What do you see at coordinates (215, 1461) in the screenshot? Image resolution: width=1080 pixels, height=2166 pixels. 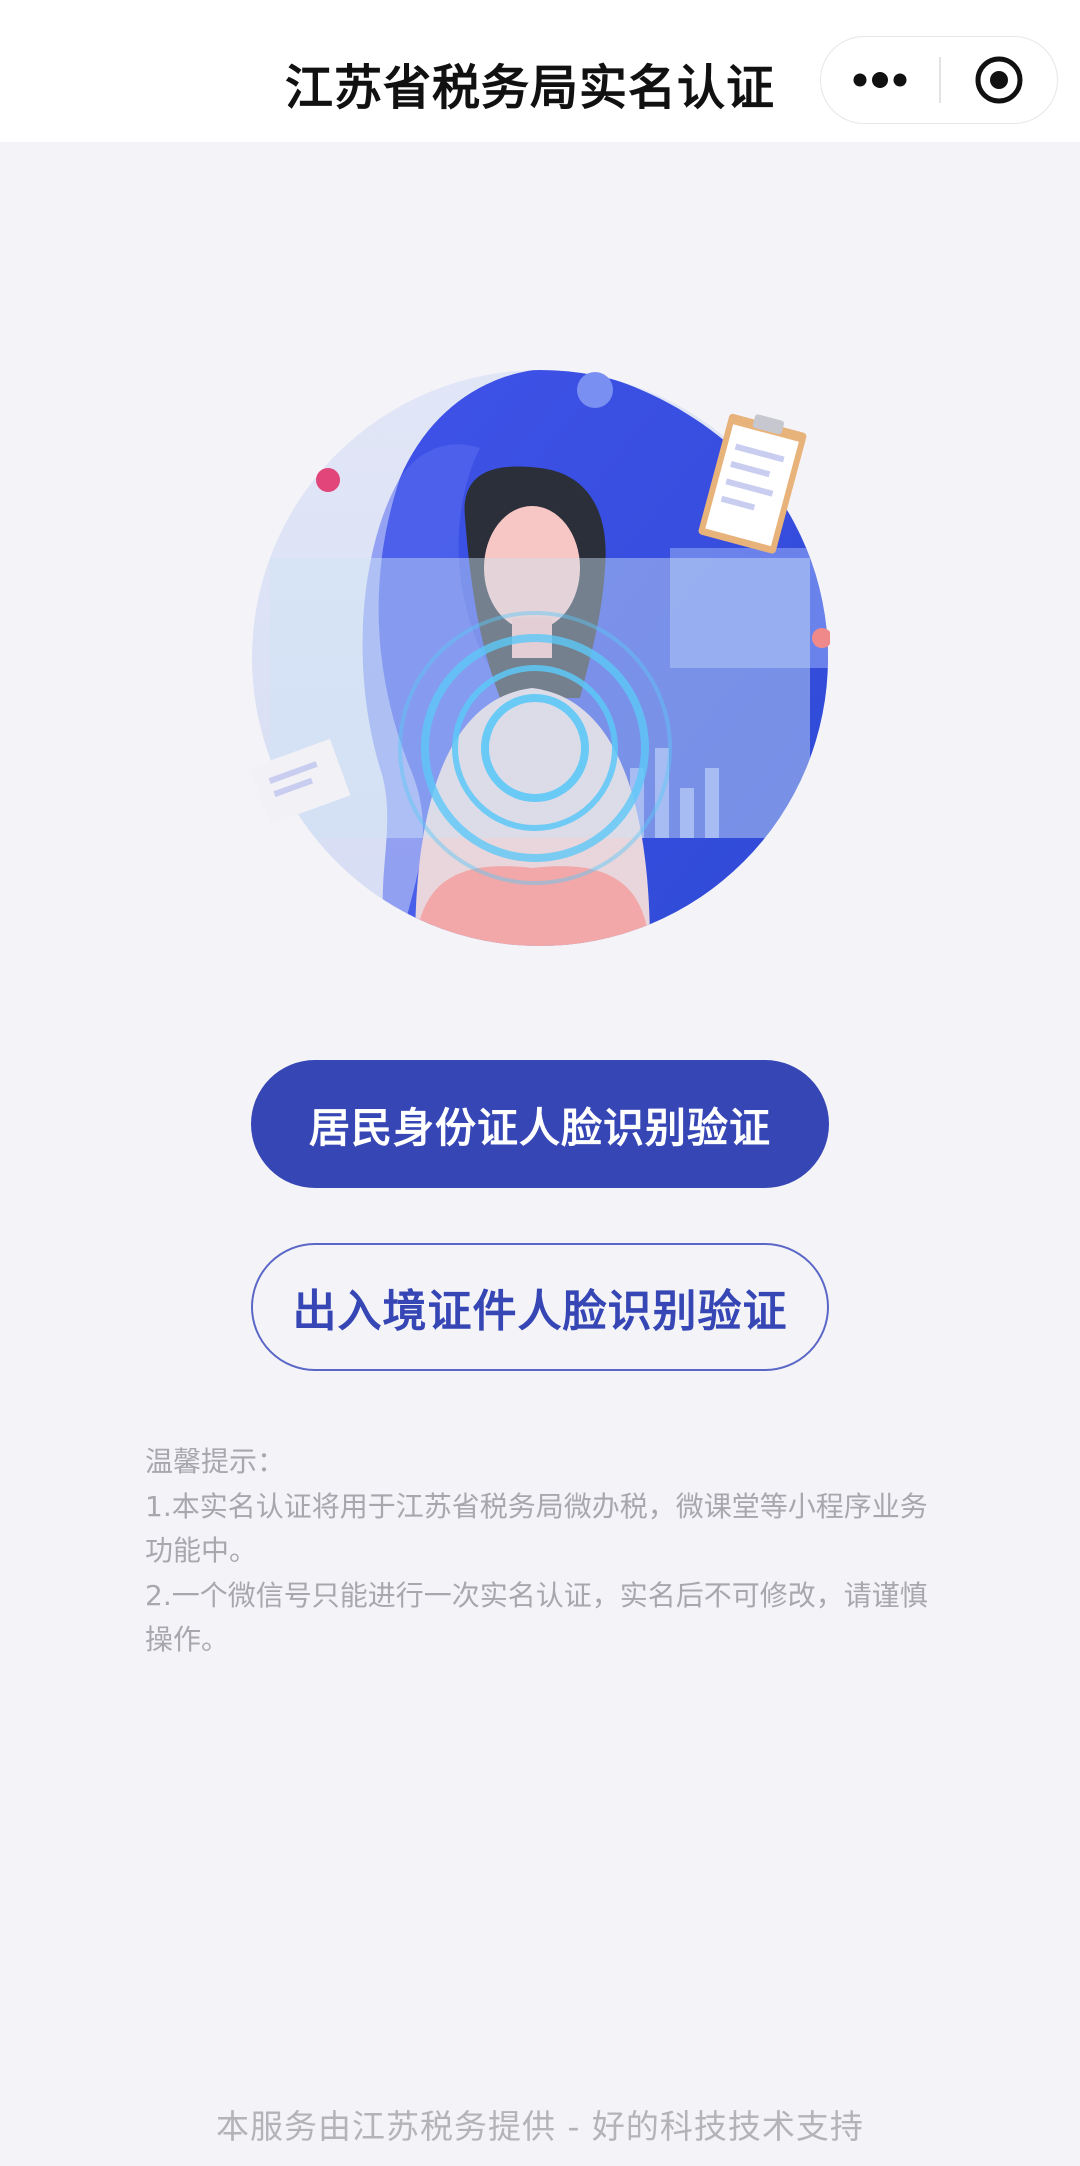 I see `tips-heading: 温馨提示：` at bounding box center [215, 1461].